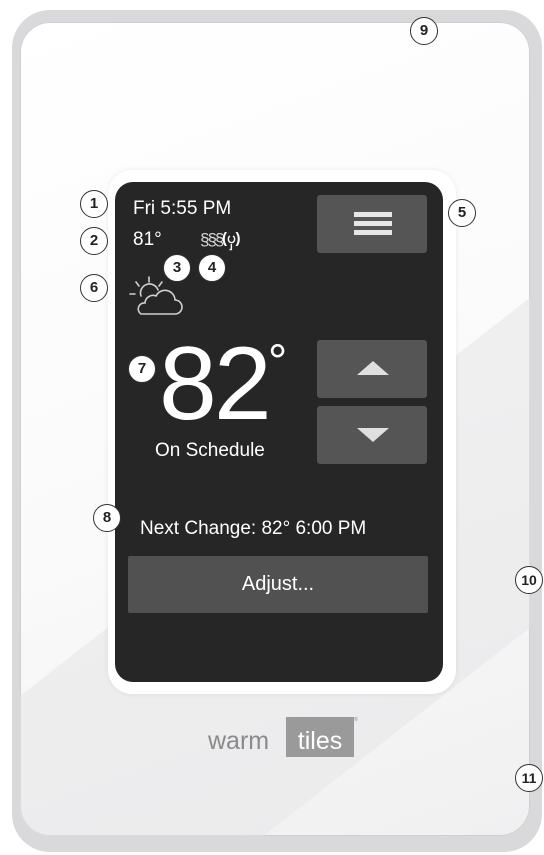 The image size is (544, 855). What do you see at coordinates (278, 362) in the screenshot?
I see `set-temperature-unit: °` at bounding box center [278, 362].